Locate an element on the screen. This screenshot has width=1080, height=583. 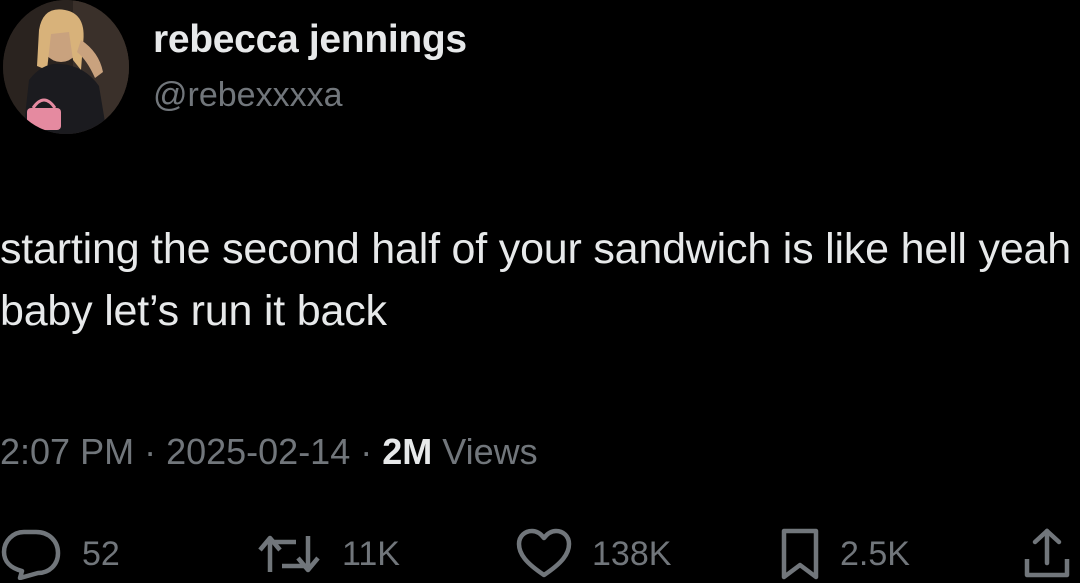
avatar is located at coordinates (66, 67).